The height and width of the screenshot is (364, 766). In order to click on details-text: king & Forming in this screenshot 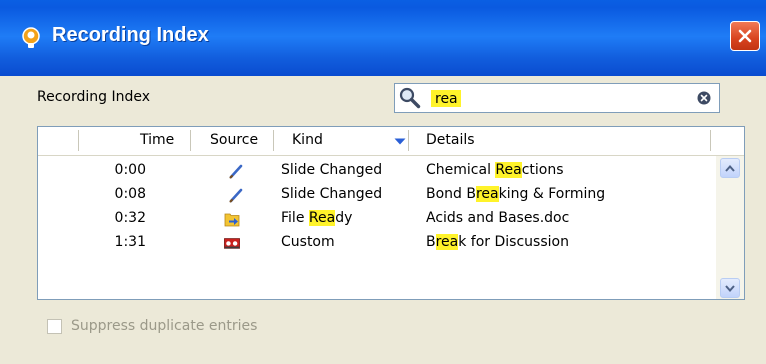, I will do `click(552, 194)`.